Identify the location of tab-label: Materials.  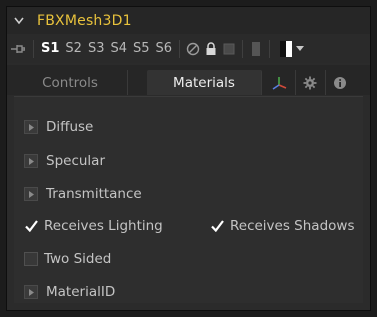
(204, 82).